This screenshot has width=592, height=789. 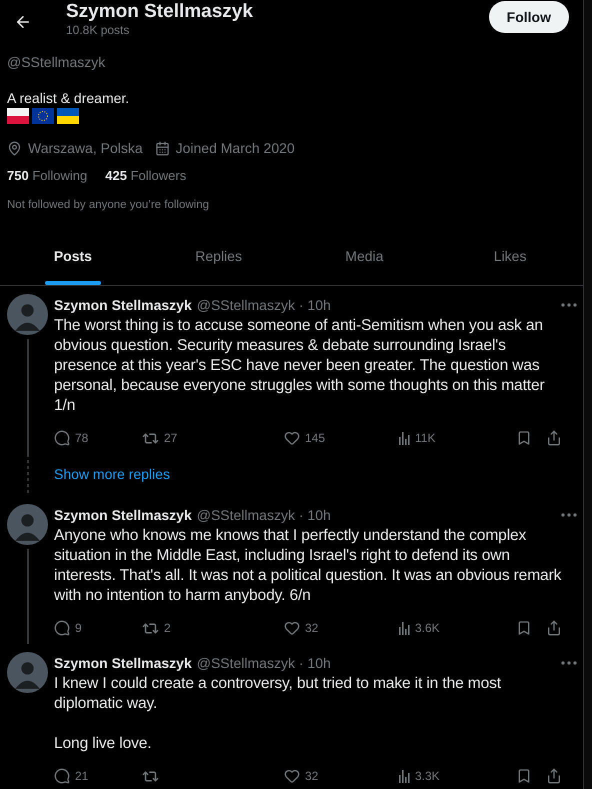 I want to click on profile-bio: A realist & dreamer., so click(x=68, y=98).